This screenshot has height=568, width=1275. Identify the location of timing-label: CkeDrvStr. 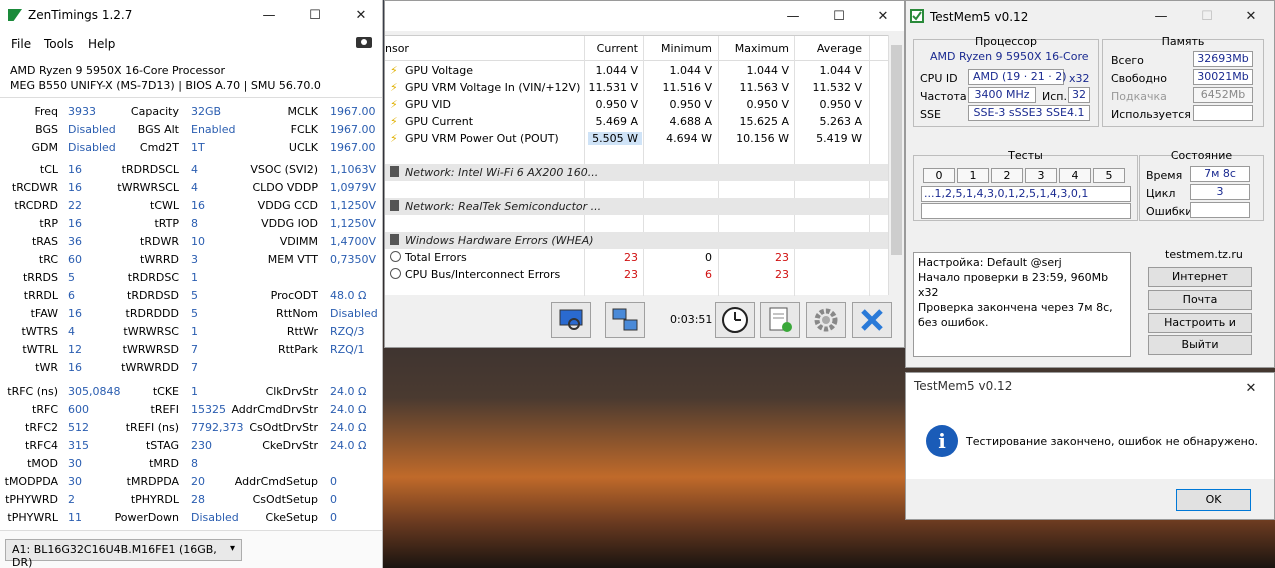
(290, 445).